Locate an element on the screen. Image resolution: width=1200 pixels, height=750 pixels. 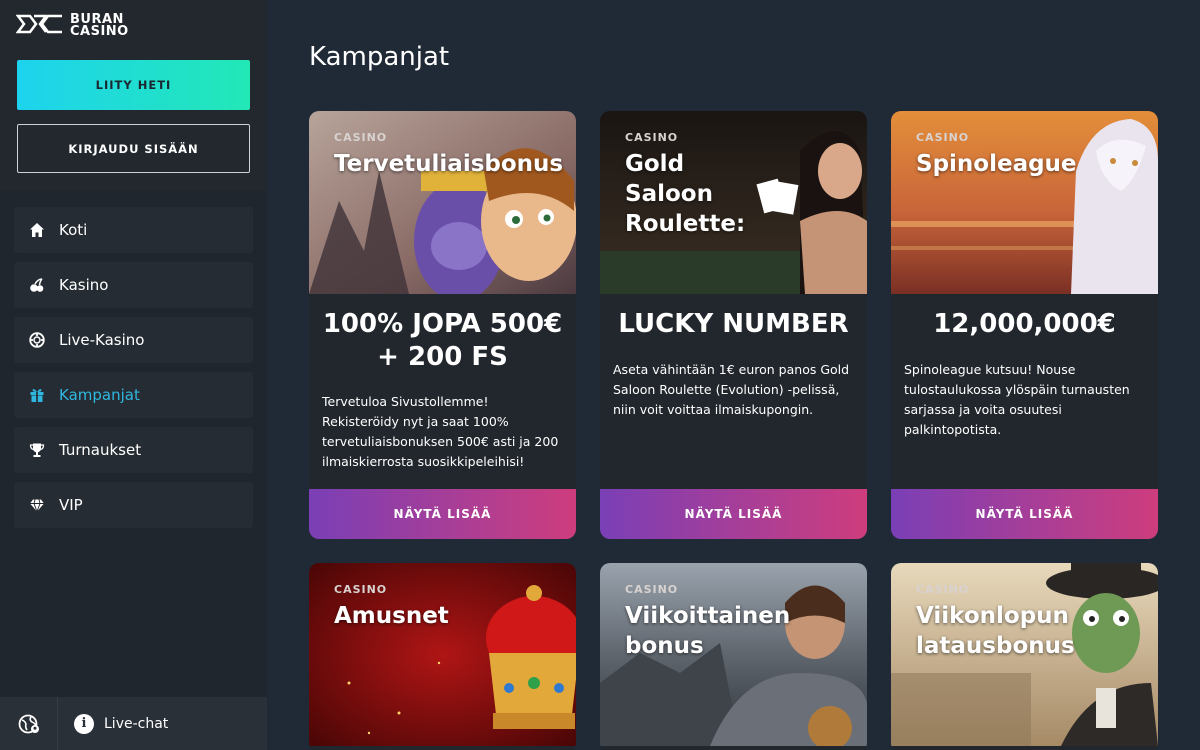
language-button is located at coordinates (29, 723).